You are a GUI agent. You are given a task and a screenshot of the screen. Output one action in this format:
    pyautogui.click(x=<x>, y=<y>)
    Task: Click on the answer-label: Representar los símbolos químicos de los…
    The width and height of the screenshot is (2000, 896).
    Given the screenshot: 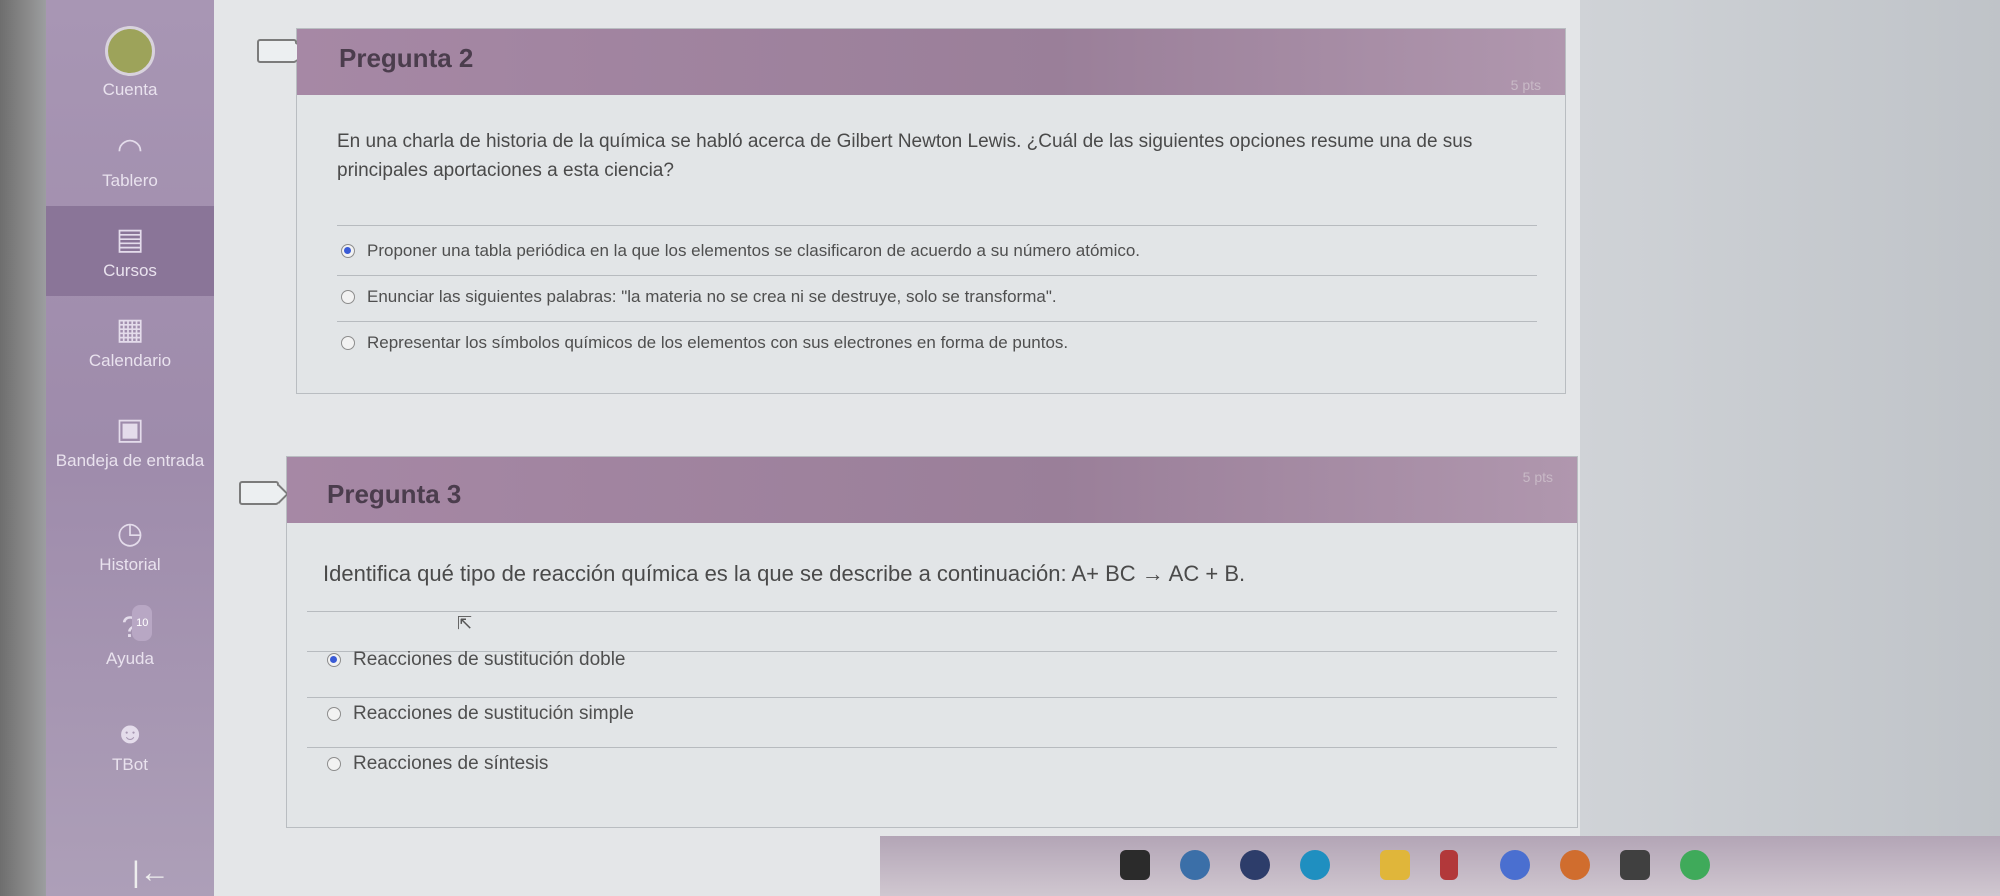 What is the action you would take?
    pyautogui.click(x=718, y=342)
    